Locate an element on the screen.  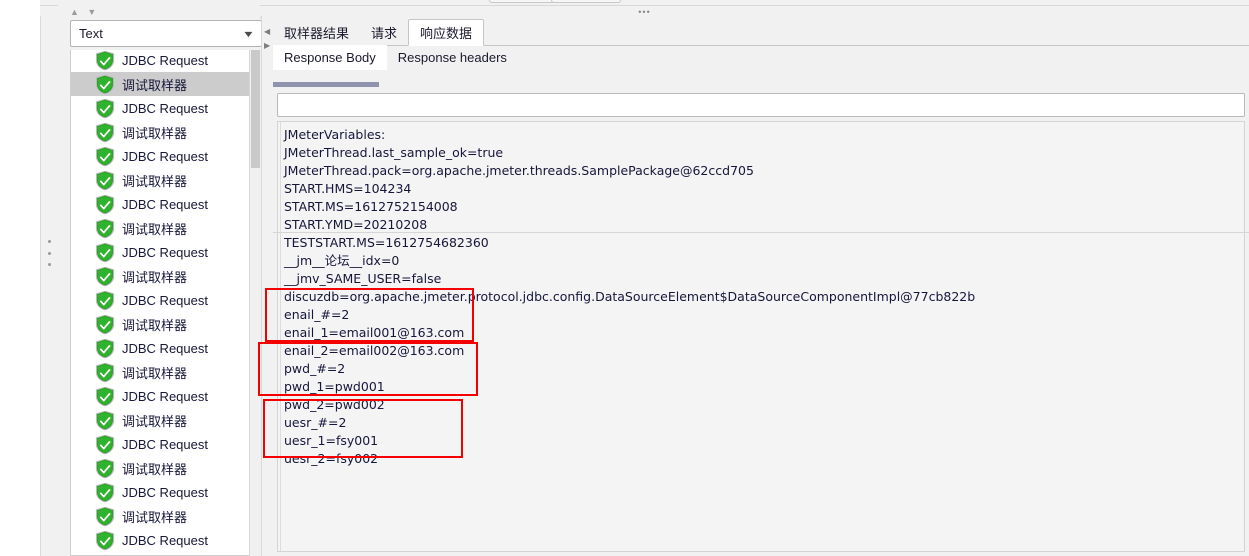
result-tabbar: 取样器结果 请求 响应数据 is located at coordinates (761, 31).